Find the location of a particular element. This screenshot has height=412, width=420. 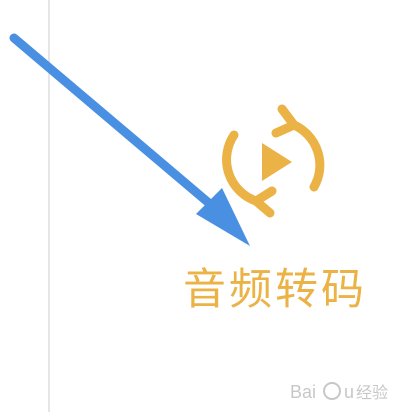

svg-text: u is located at coordinates (349, 392).